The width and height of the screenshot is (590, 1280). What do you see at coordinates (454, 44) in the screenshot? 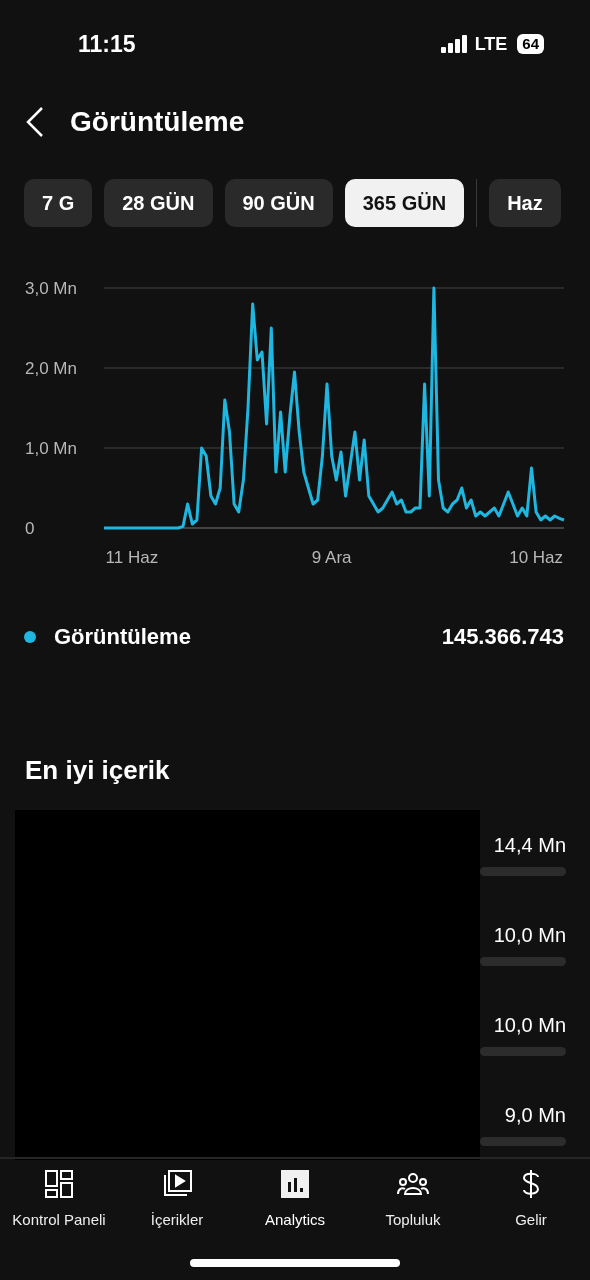
I see `signal-icon` at bounding box center [454, 44].